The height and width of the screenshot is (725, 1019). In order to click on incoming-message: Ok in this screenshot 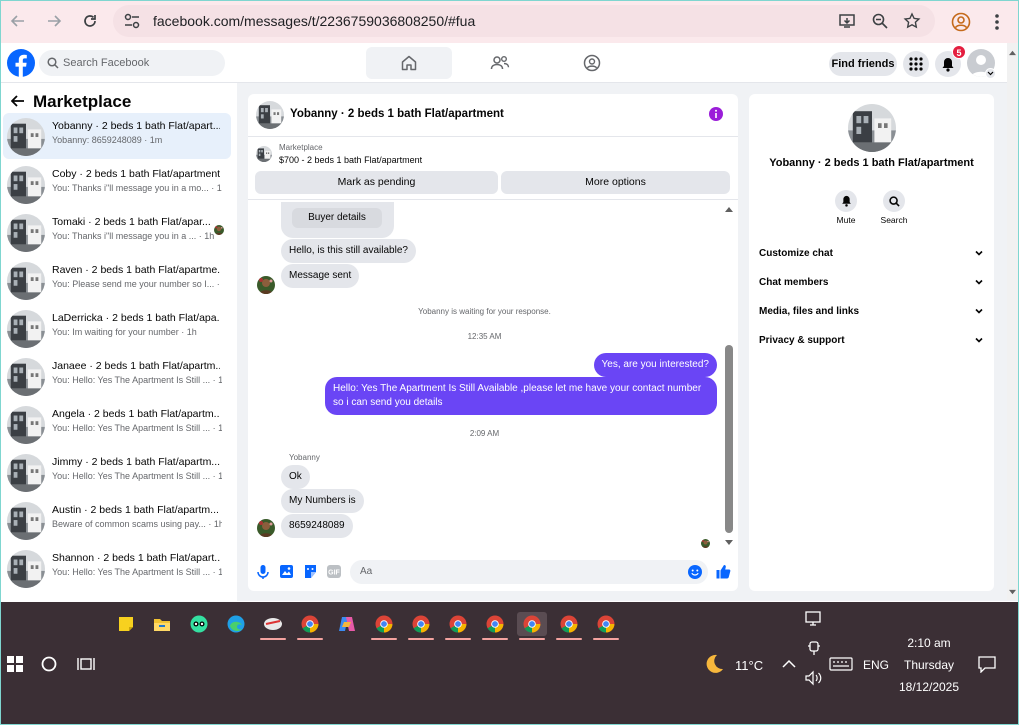, I will do `click(295, 477)`.